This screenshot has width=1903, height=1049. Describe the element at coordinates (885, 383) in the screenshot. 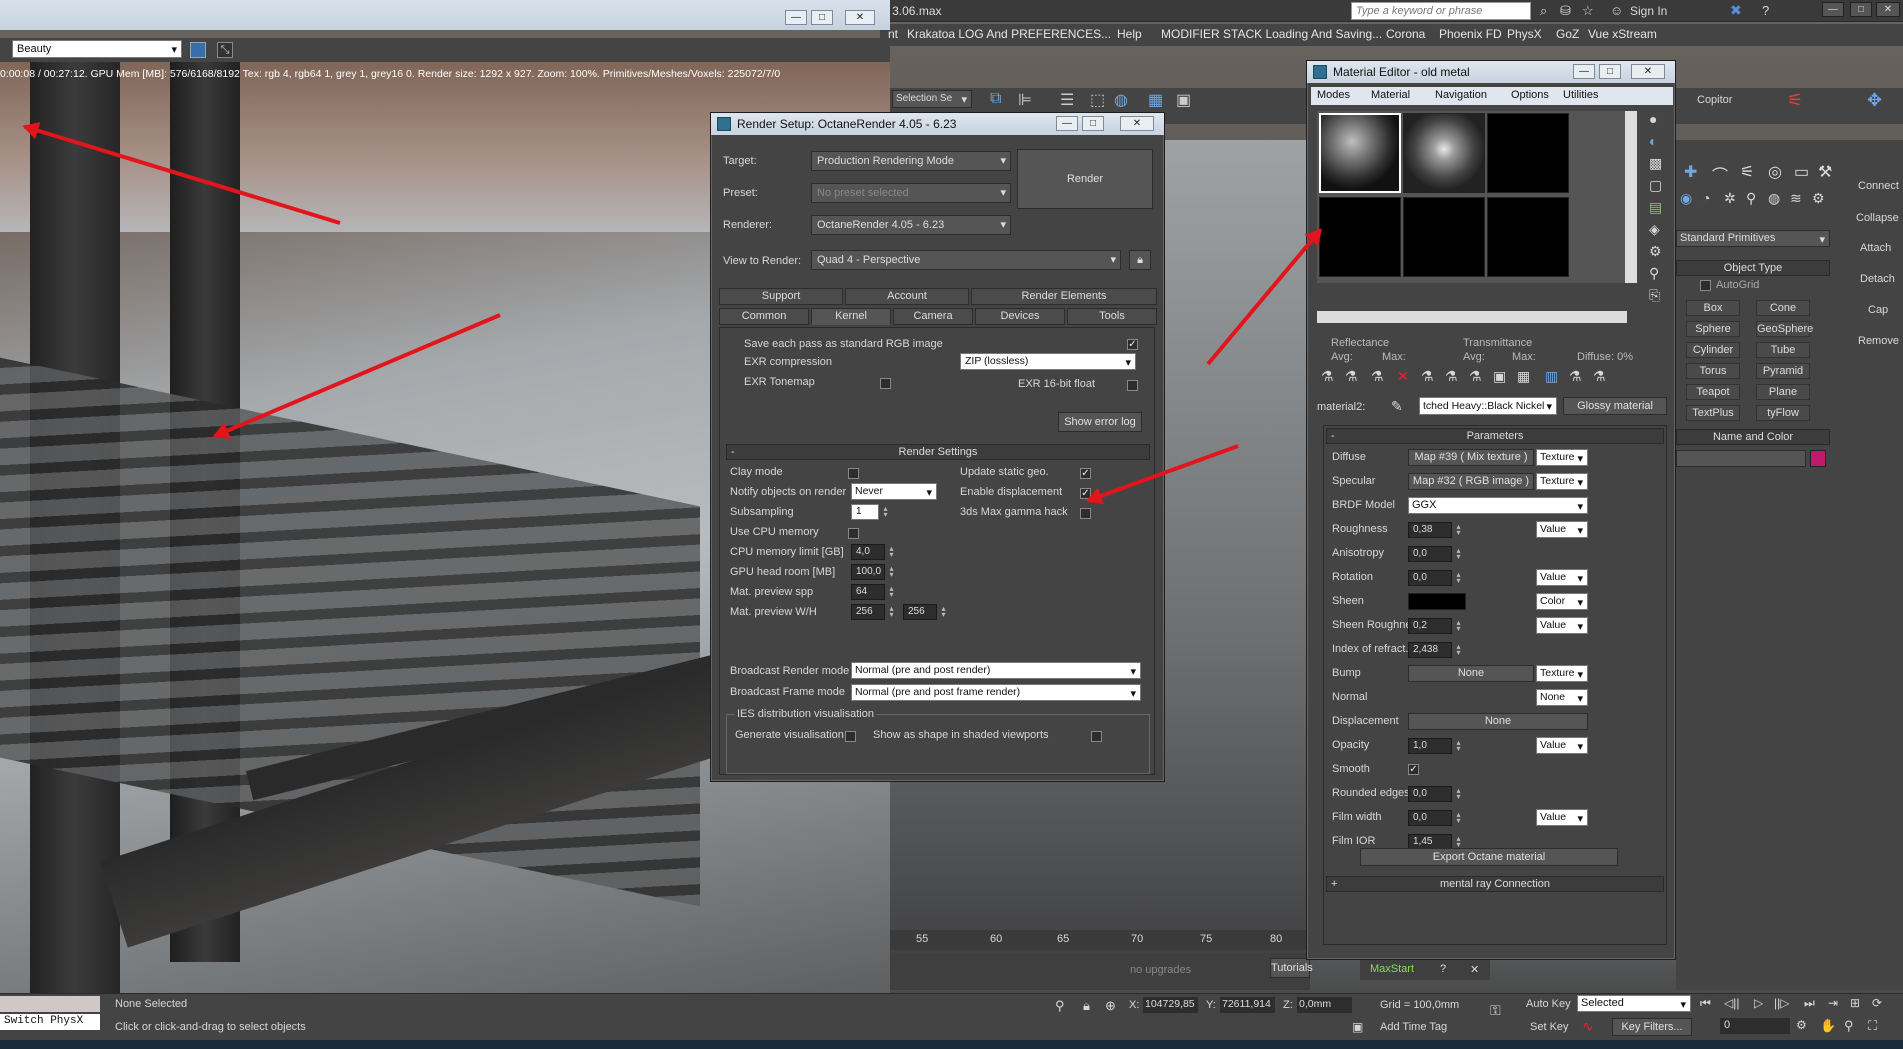

I see `exr-tonemap-checkbox` at that location.